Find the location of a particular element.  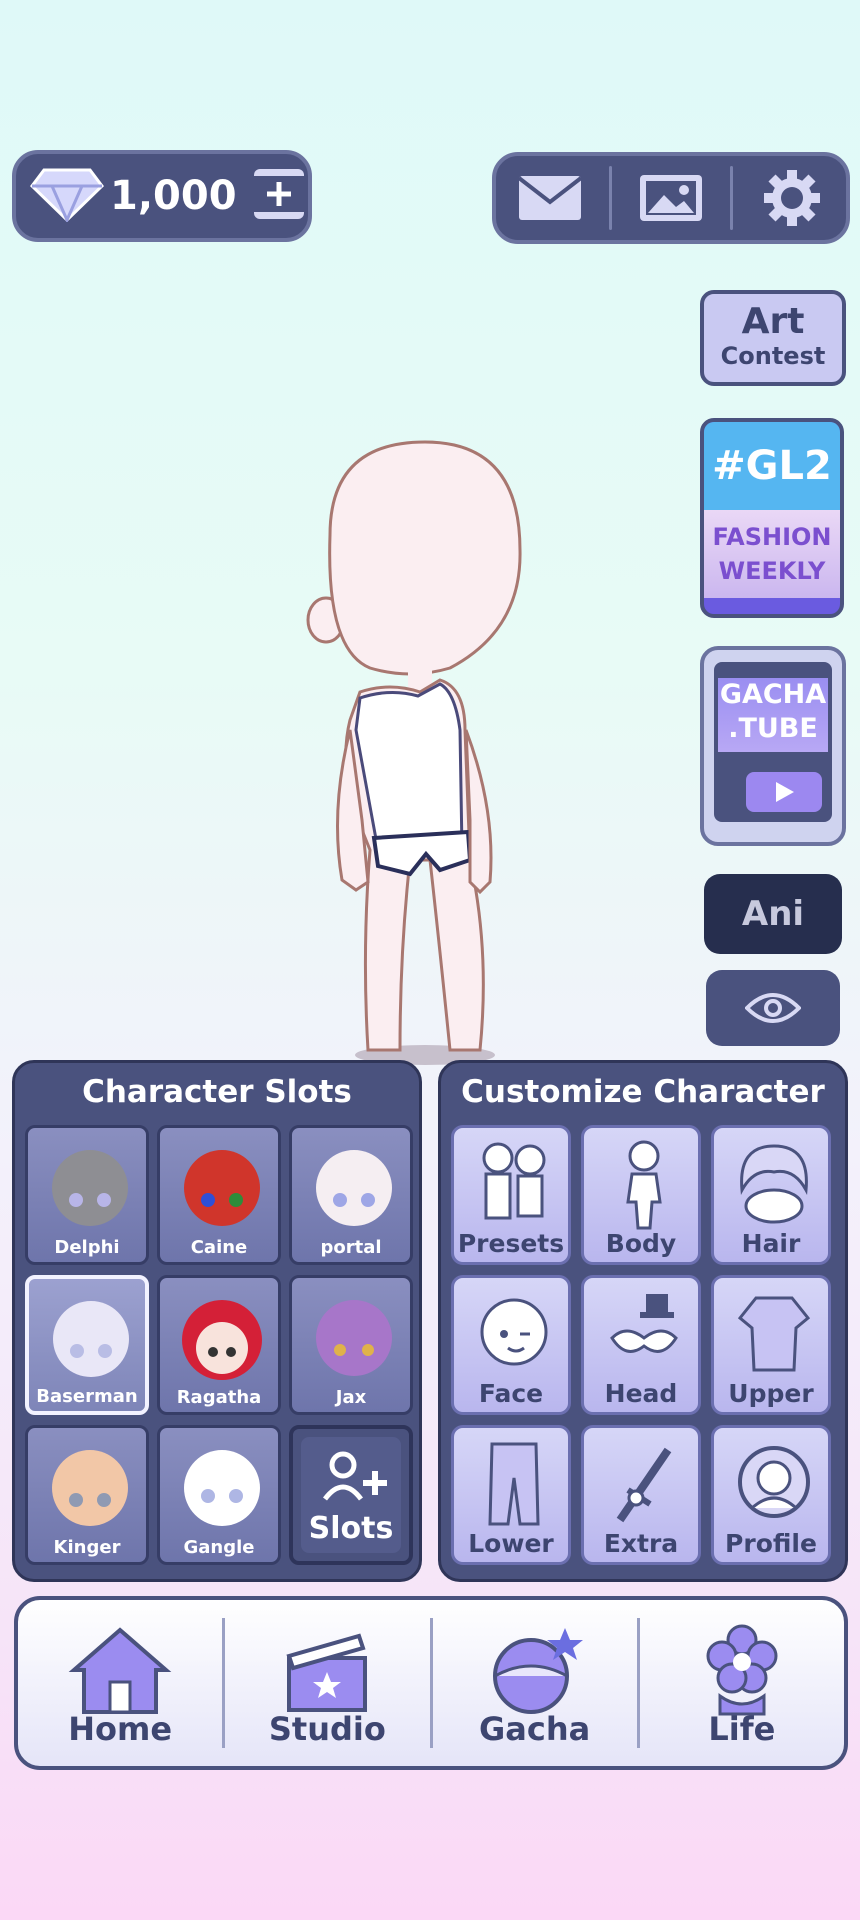

clapperboard-icon is located at coordinates (327, 1672).